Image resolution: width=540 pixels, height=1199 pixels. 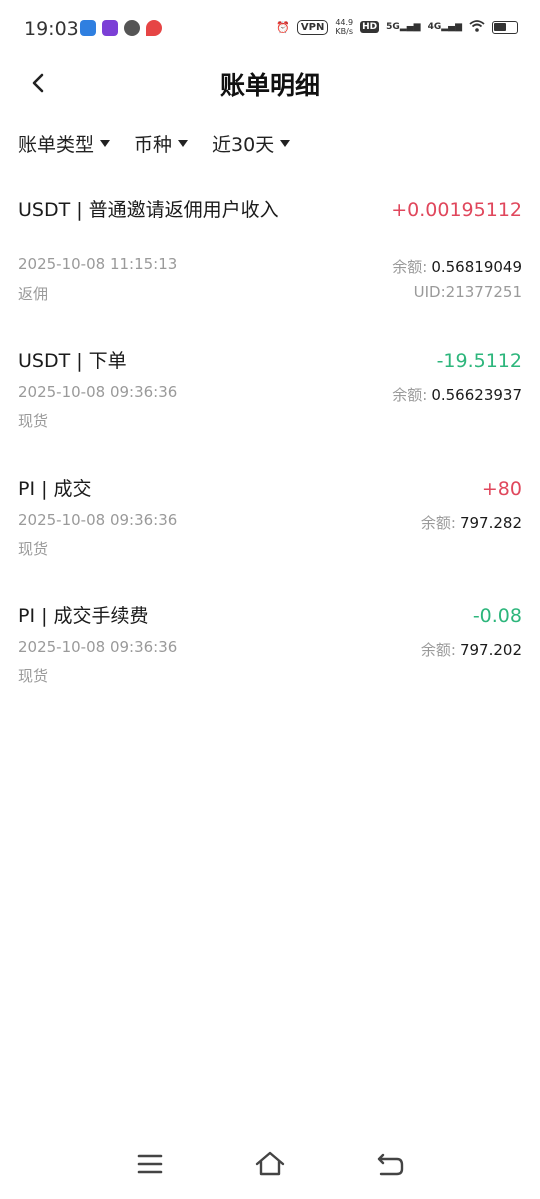 What do you see at coordinates (370, 27) in the screenshot?
I see `hd-badge: HD` at bounding box center [370, 27].